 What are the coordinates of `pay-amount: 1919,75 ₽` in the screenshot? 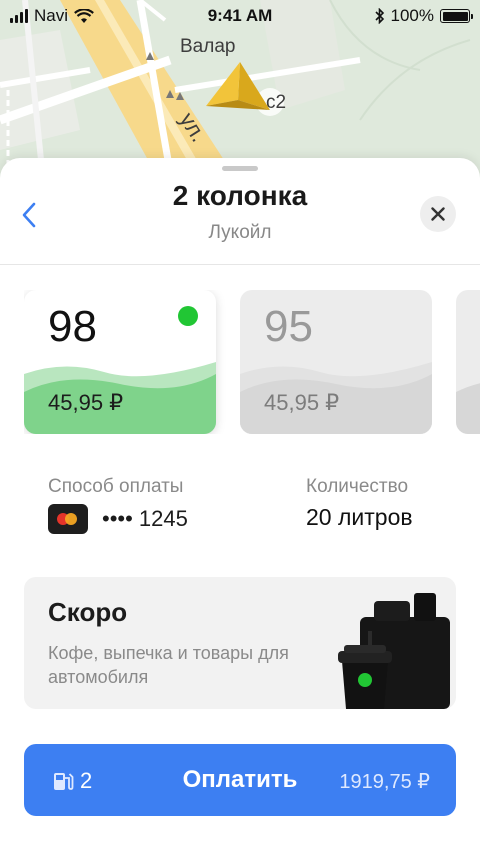 It's located at (384, 782).